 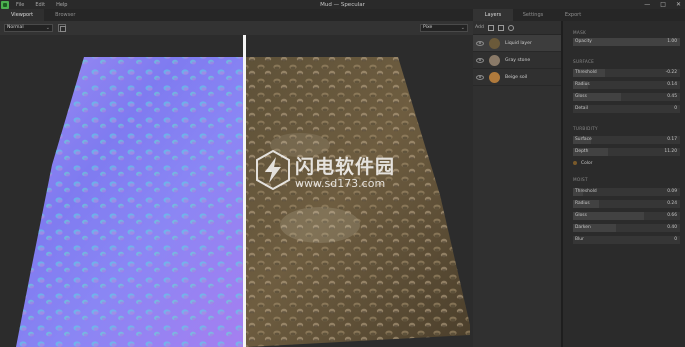 What do you see at coordinates (62, 28) in the screenshot?
I see `grid-toggle-icon` at bounding box center [62, 28].